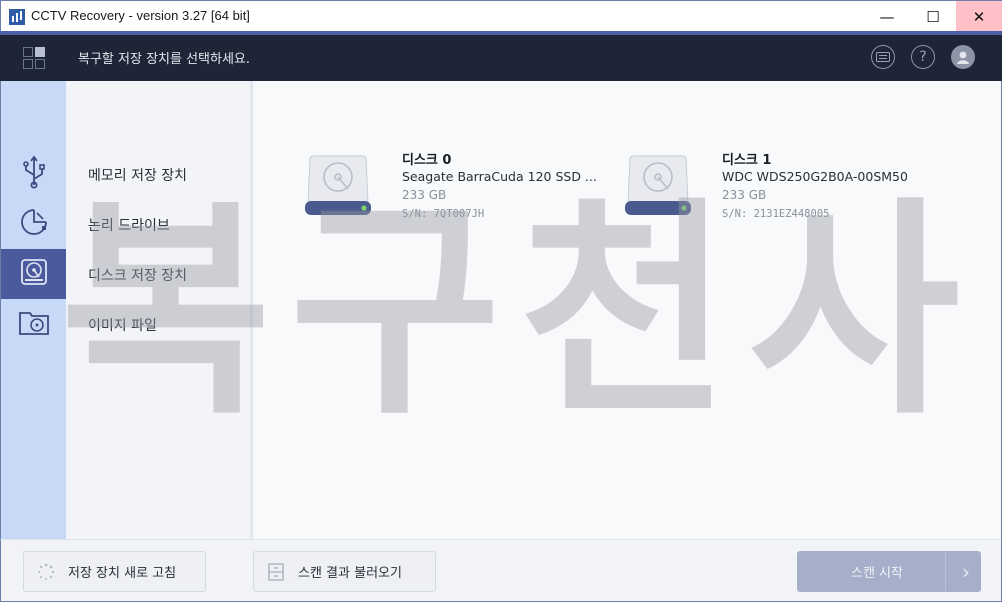 This screenshot has width=1002, height=602. I want to click on rail-usb-button, so click(33, 174).